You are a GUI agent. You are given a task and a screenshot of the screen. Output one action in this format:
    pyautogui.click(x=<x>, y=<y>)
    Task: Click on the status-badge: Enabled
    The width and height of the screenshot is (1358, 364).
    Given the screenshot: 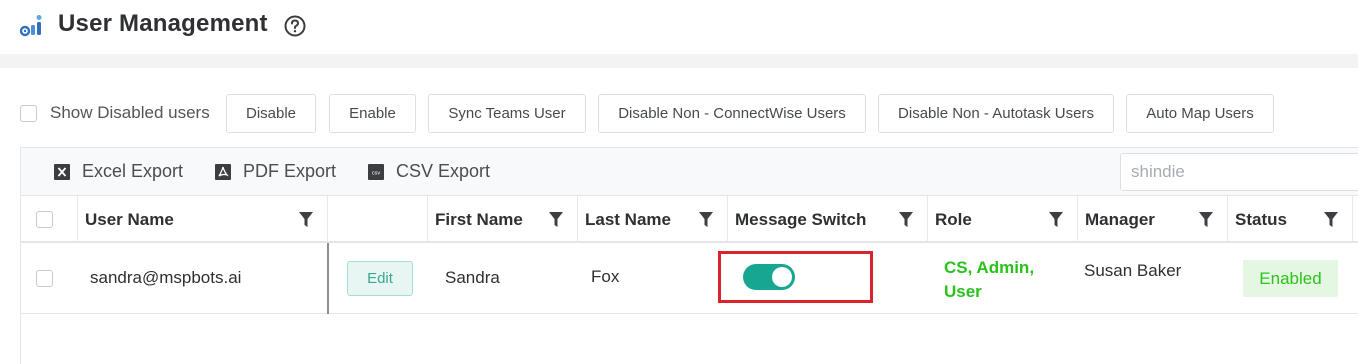 What is the action you would take?
    pyautogui.click(x=1290, y=278)
    